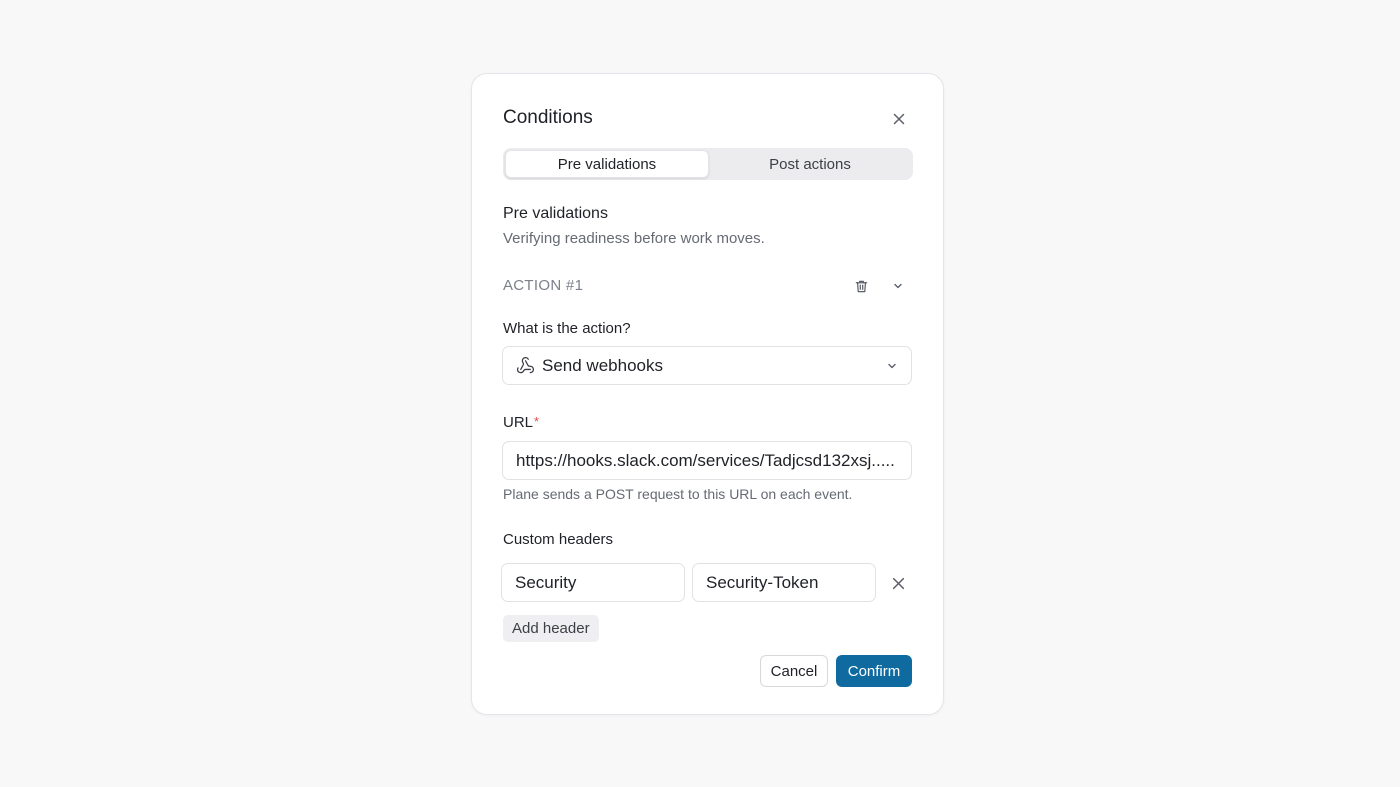 The image size is (1400, 787). Describe the element at coordinates (707, 365) in the screenshot. I see `action-type-select: Send webhooks` at that location.